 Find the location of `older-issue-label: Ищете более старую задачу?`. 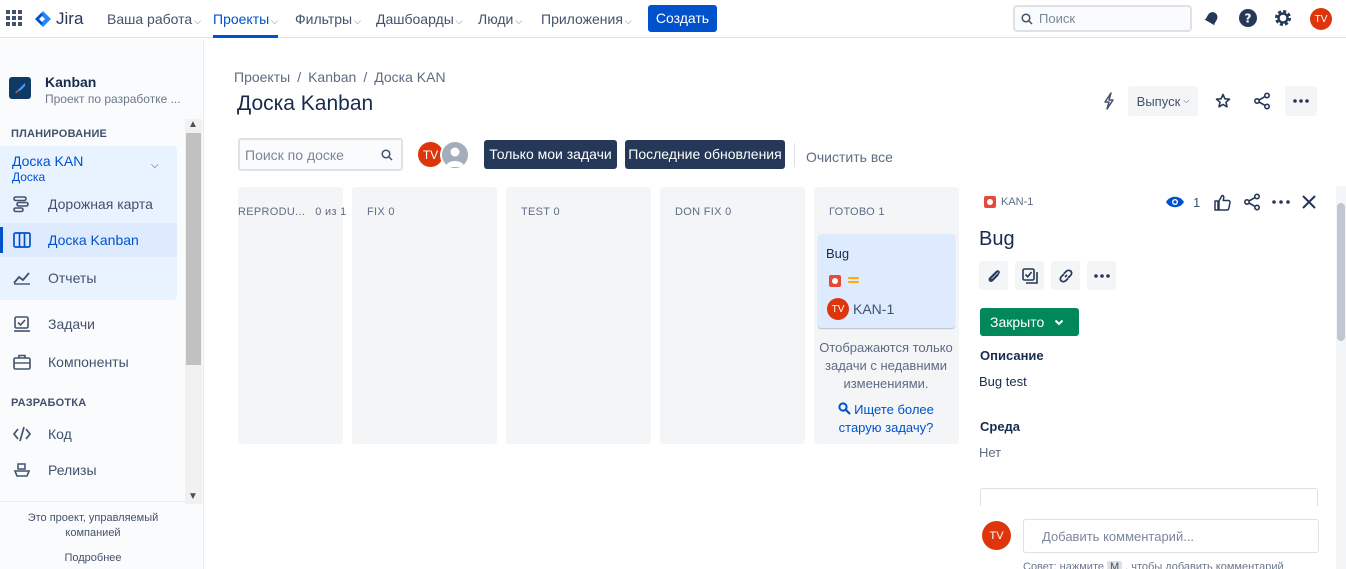

older-issue-label: Ищете более старую задачу? is located at coordinates (886, 418).